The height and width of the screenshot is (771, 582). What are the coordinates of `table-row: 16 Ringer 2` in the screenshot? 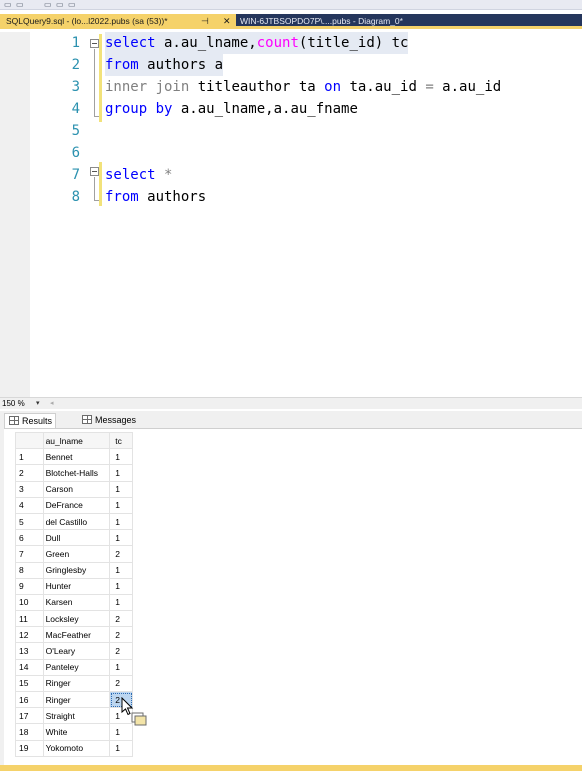 It's located at (74, 699).